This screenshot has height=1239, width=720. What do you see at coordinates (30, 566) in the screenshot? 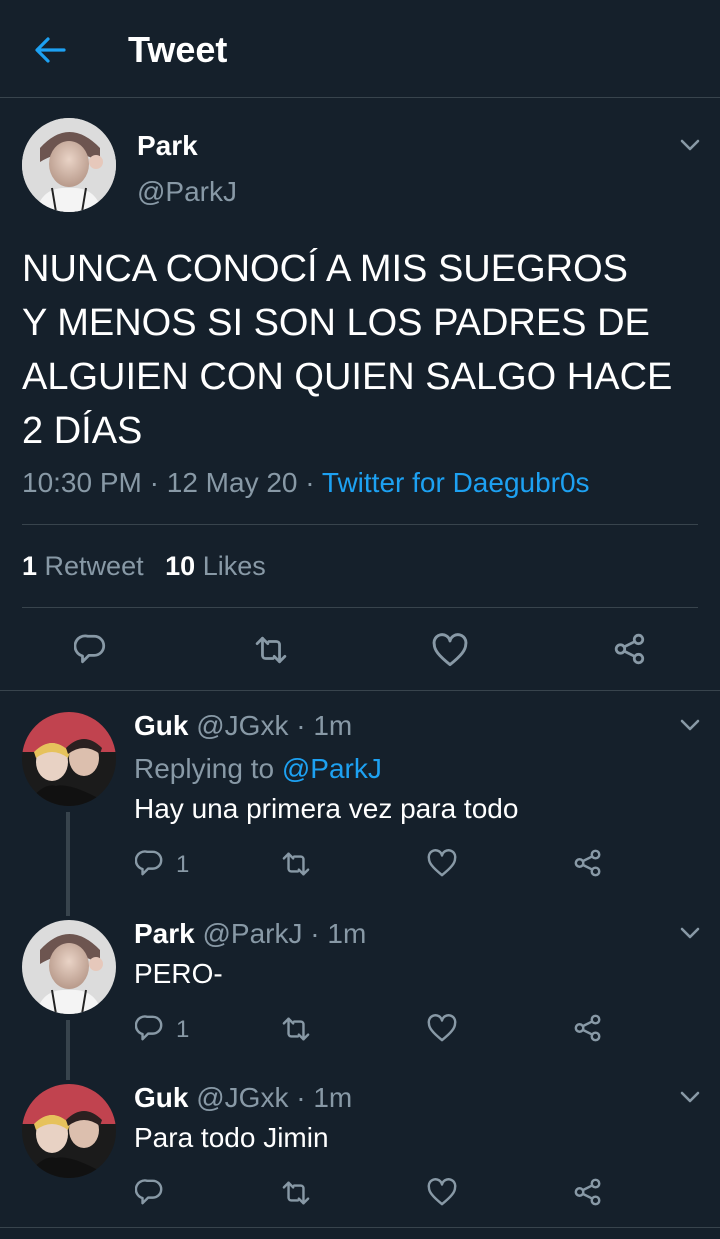
I see `retweet-count: 1` at bounding box center [30, 566].